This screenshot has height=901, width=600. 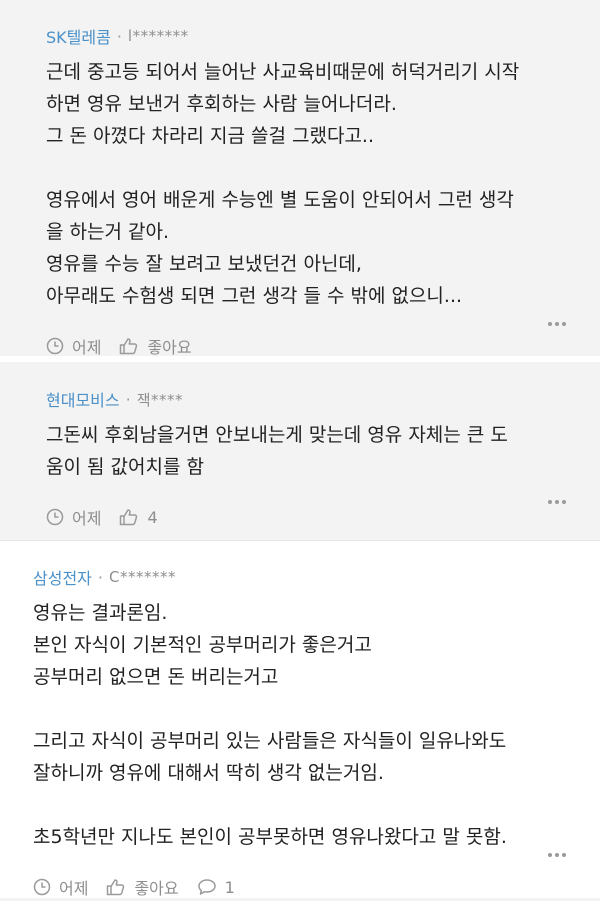 What do you see at coordinates (202, 645) in the screenshot?
I see `comment-line: 본인 자식이 기본적인 공부머리가 좋은거고` at bounding box center [202, 645].